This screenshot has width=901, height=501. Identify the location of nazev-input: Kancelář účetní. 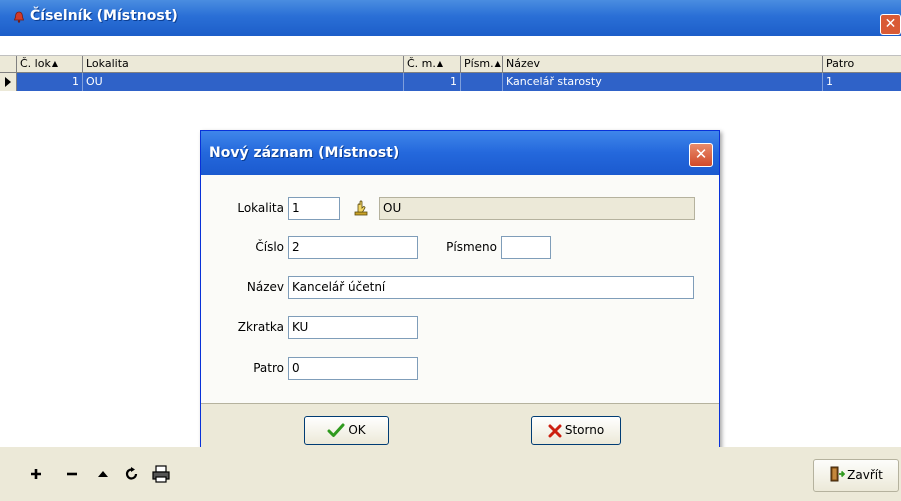
(491, 287).